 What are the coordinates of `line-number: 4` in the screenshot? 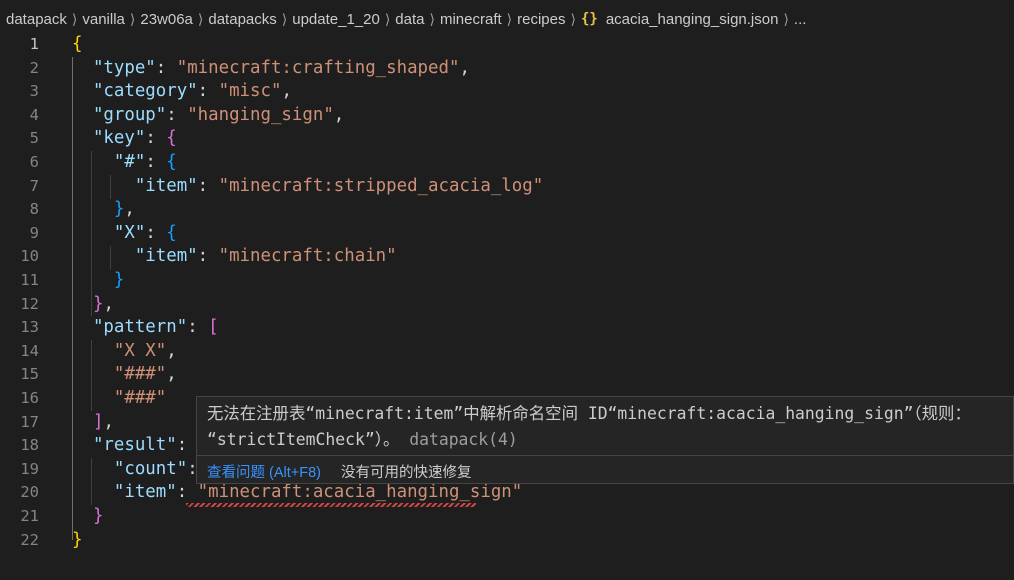 It's located at (34, 114).